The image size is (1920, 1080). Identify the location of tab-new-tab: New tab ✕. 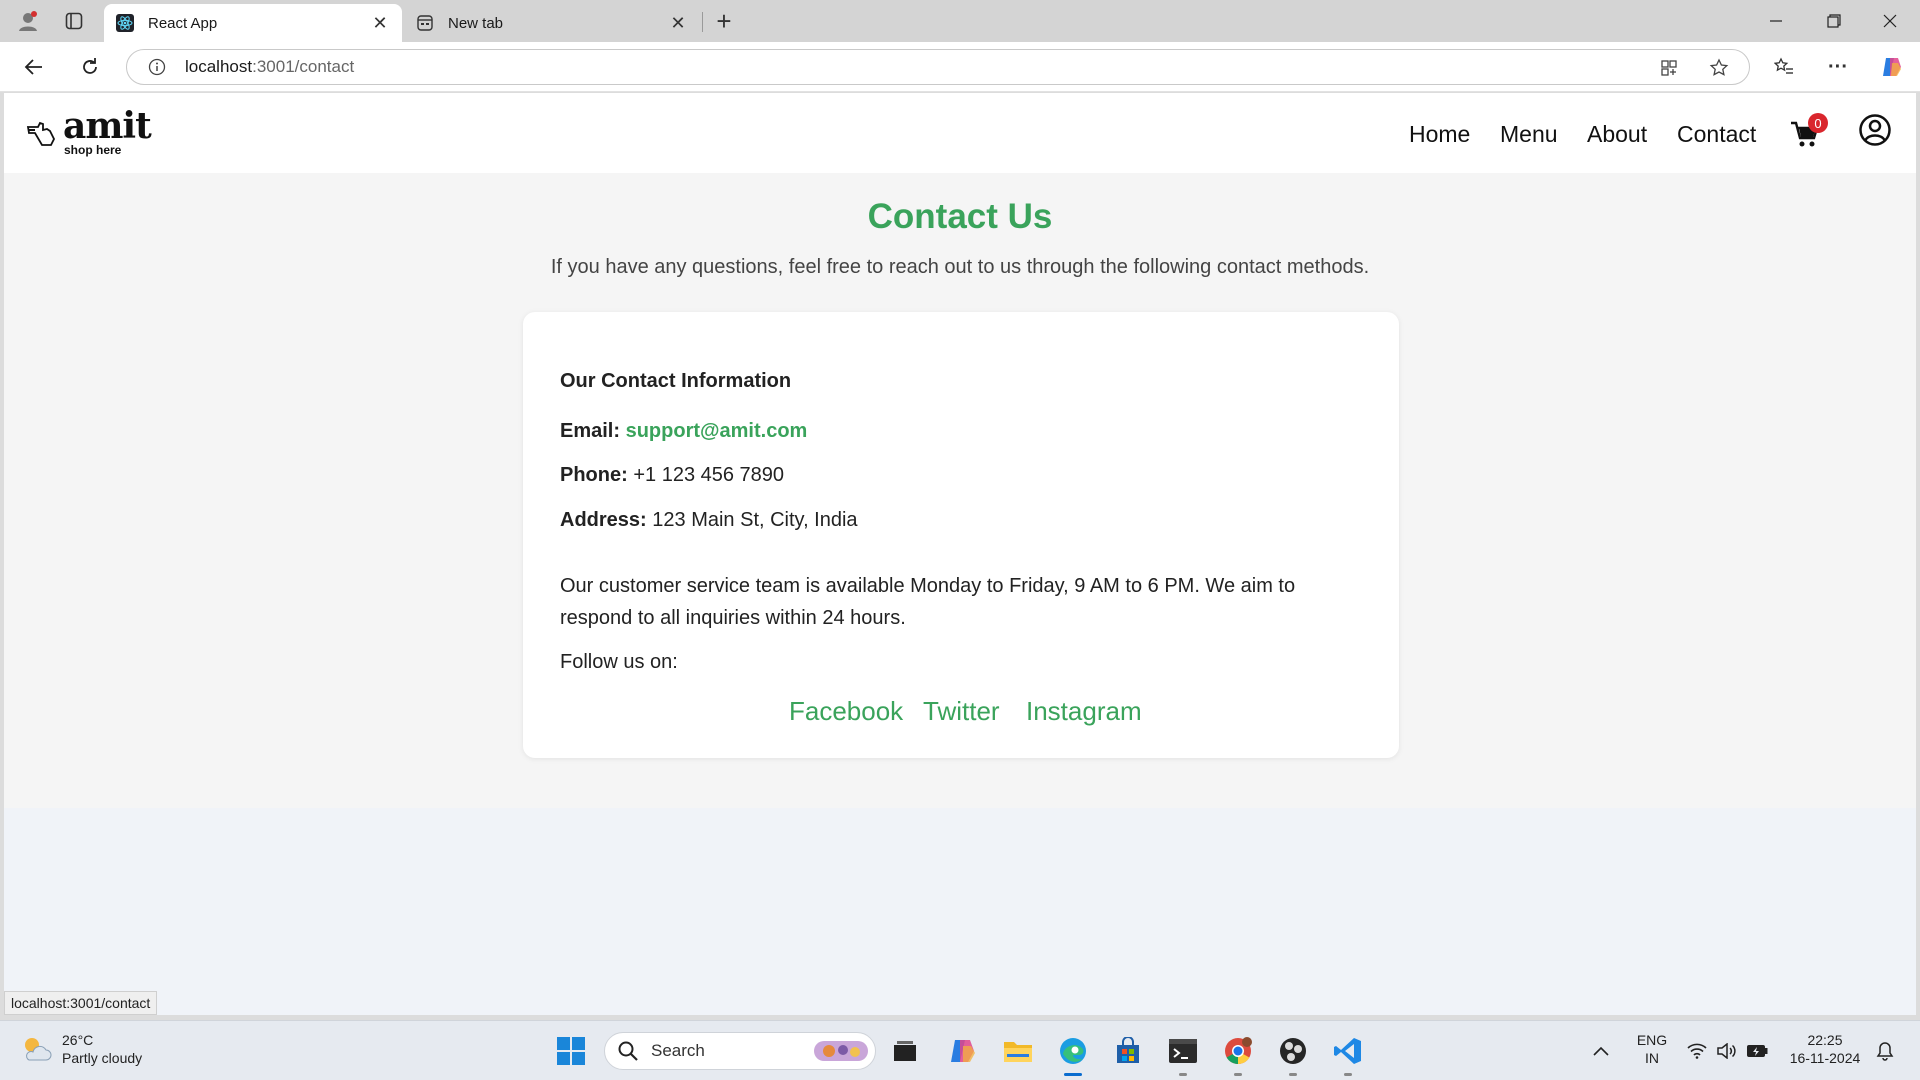
(552, 23).